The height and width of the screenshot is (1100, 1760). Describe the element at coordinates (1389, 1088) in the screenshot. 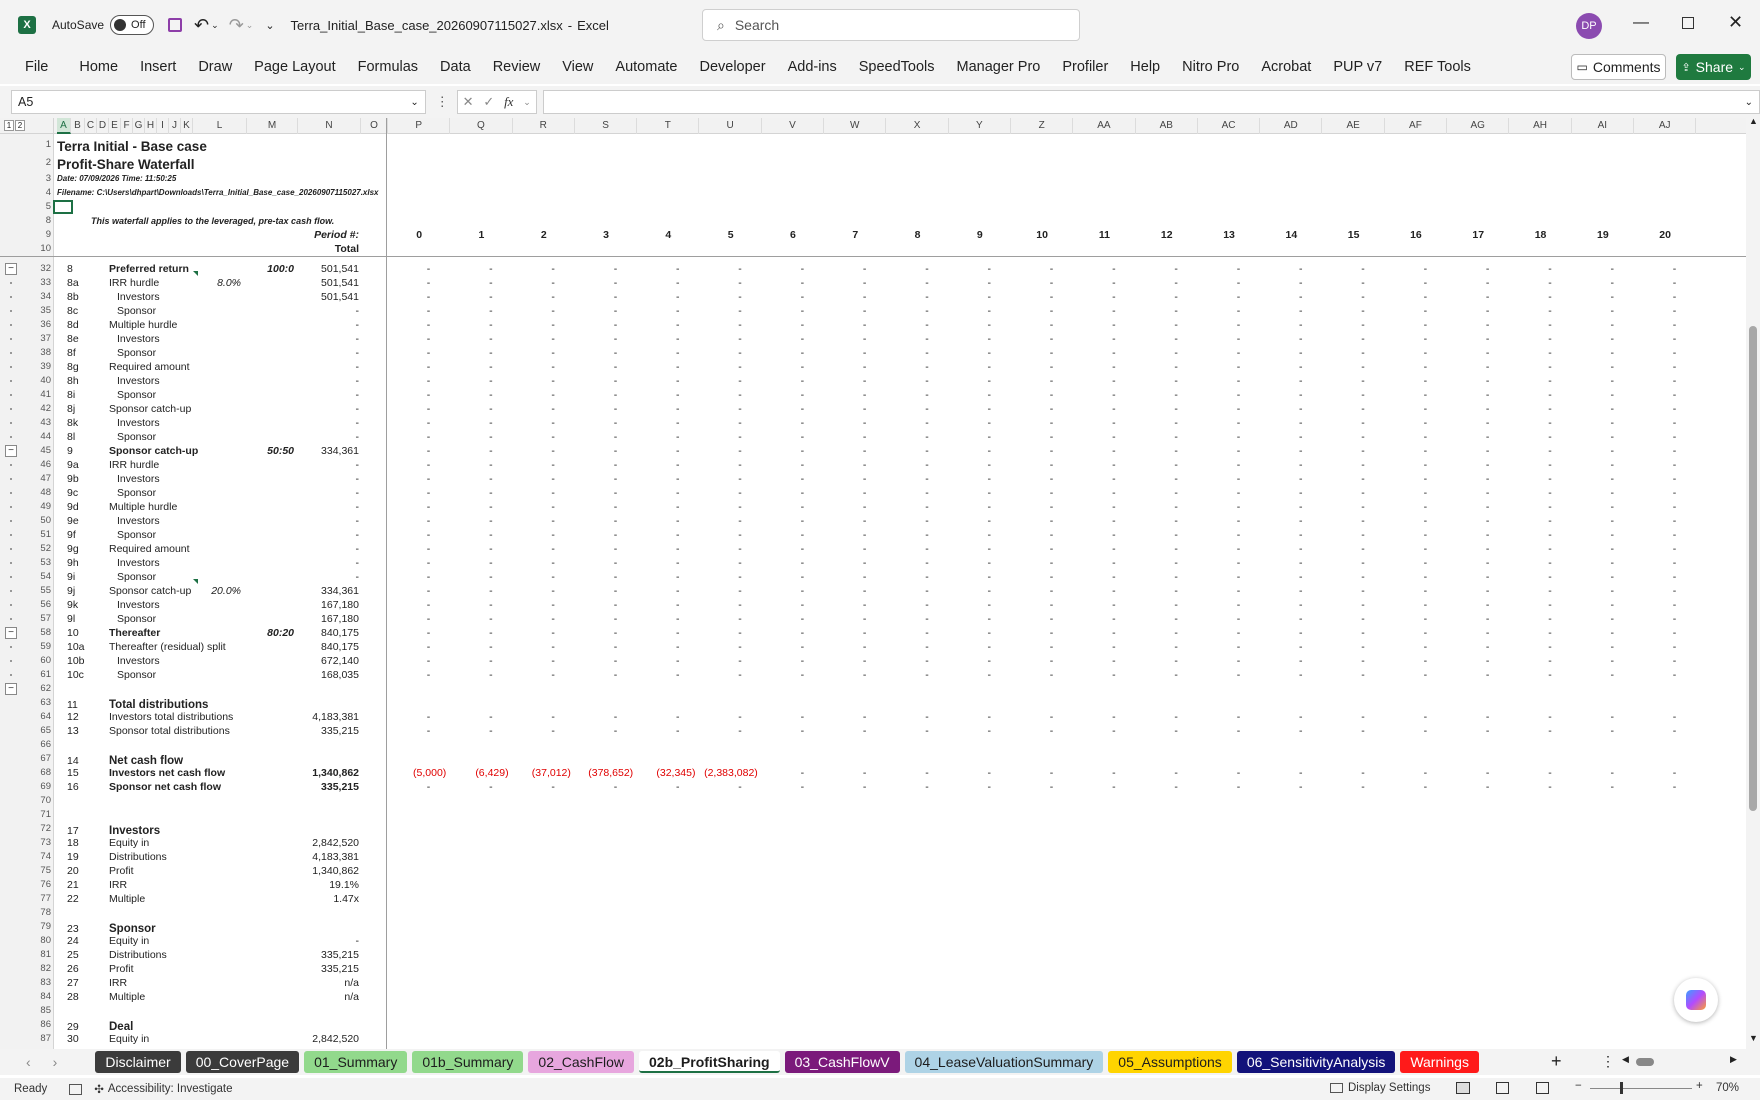

I see `display-settings: Display Settings` at that location.